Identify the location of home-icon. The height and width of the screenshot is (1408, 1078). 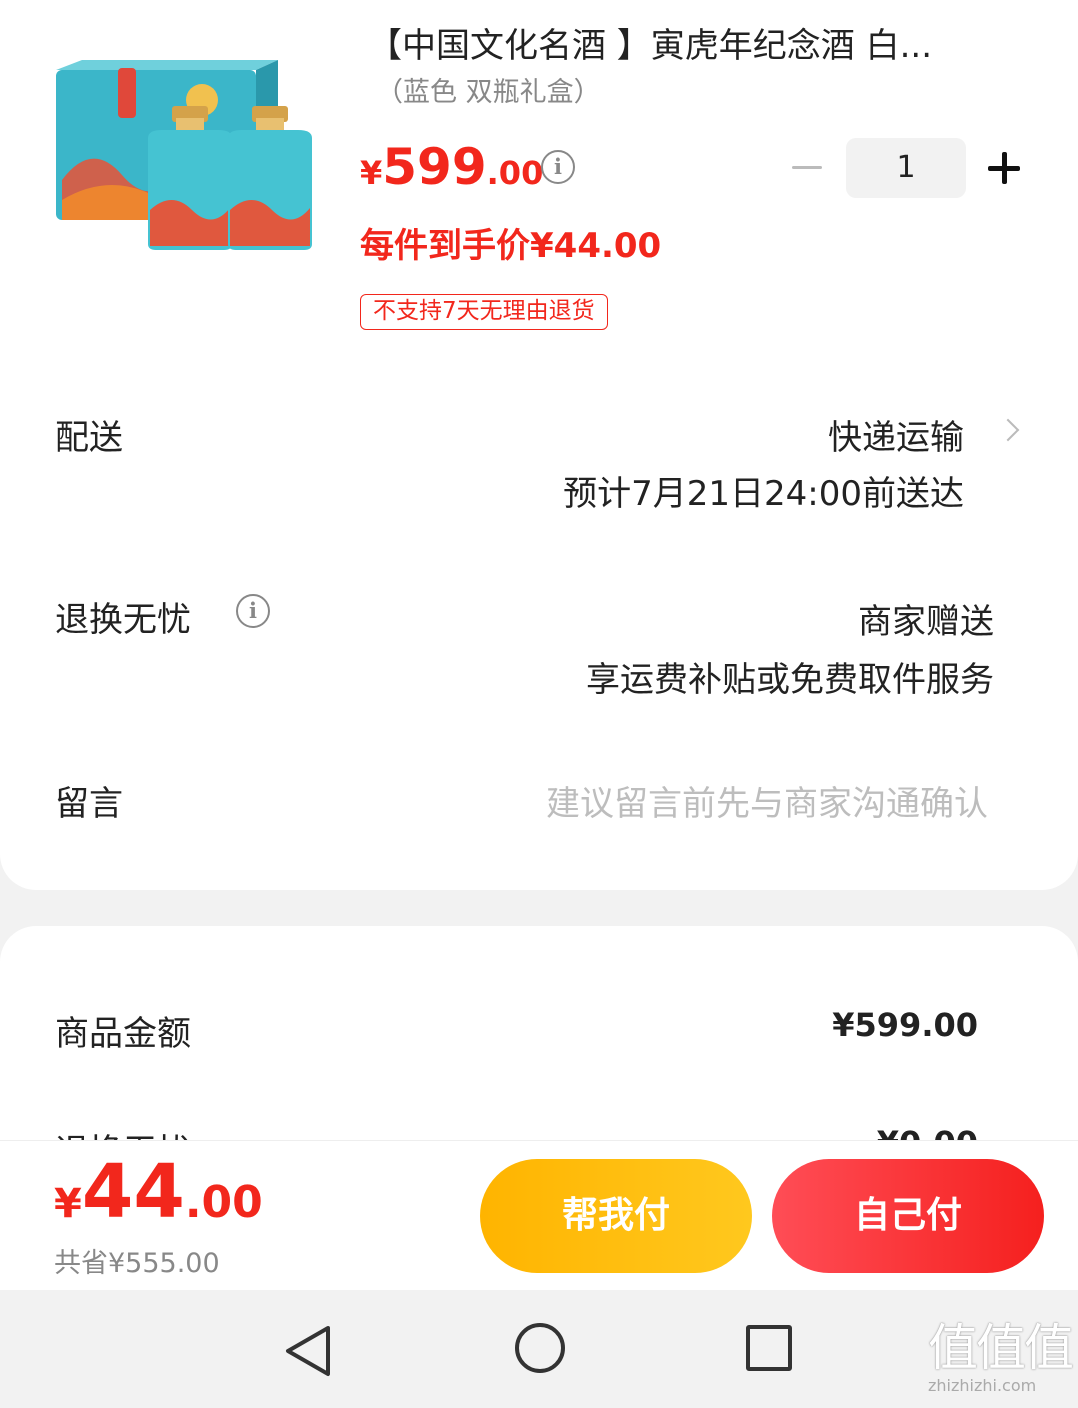
(540, 1348).